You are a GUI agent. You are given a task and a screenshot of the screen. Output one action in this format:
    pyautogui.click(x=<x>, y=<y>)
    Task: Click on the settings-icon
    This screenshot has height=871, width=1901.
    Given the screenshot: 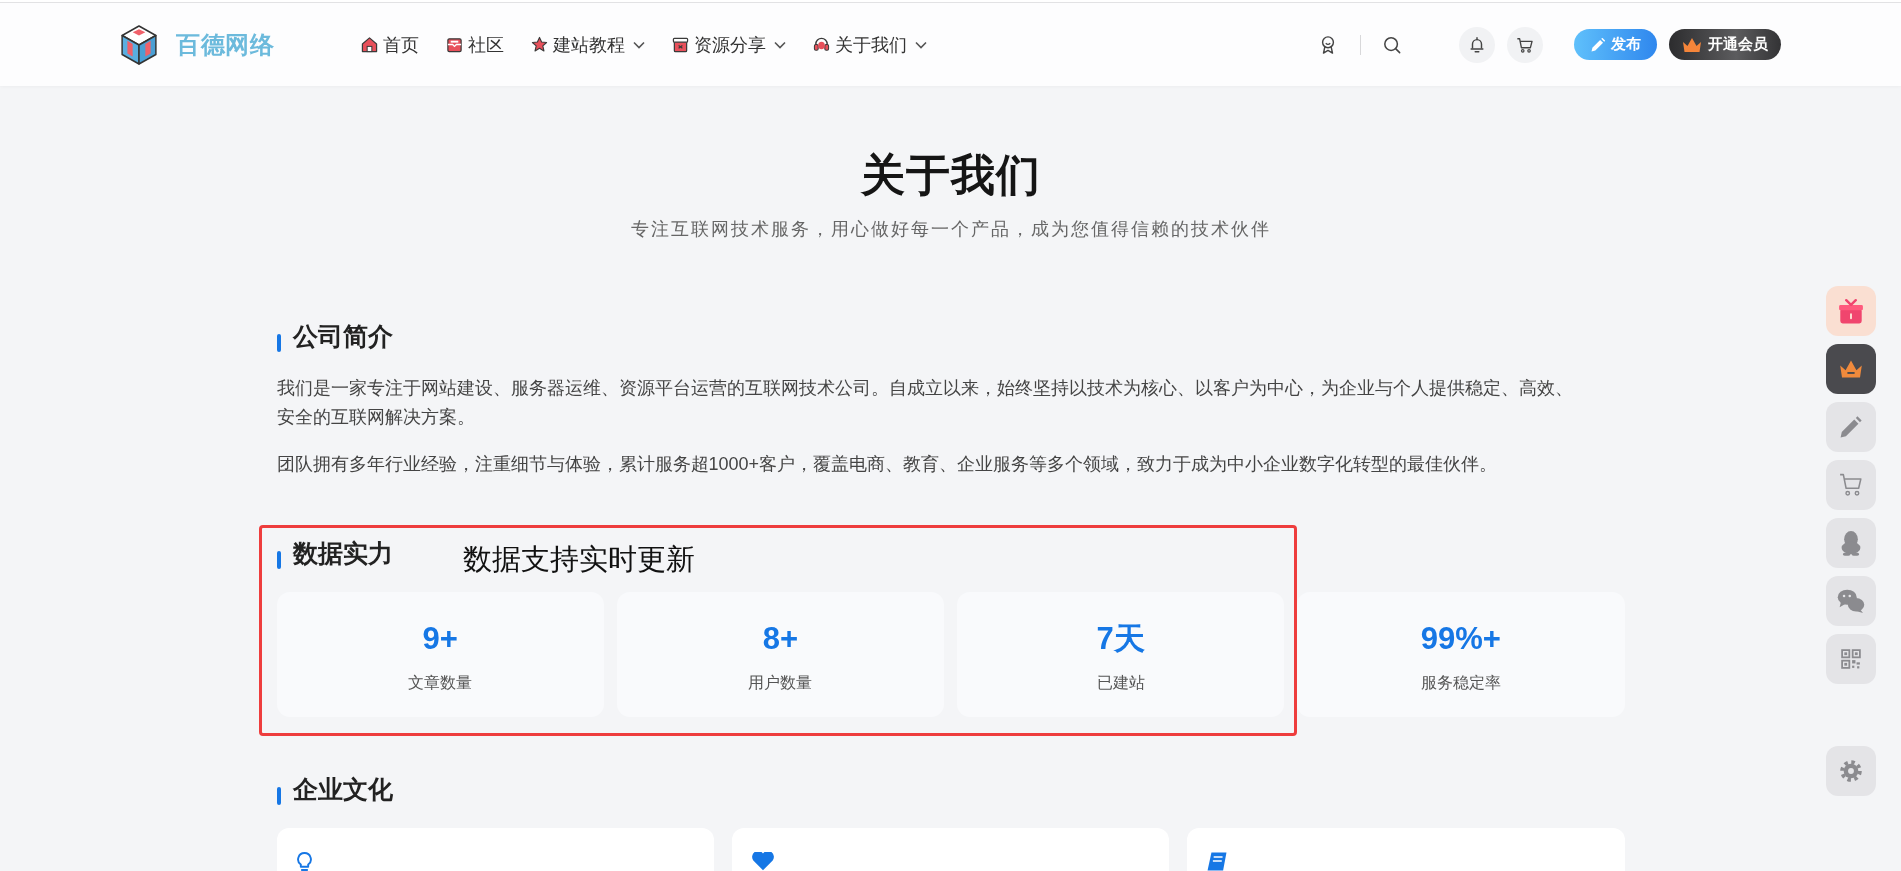 What is the action you would take?
    pyautogui.click(x=1851, y=771)
    